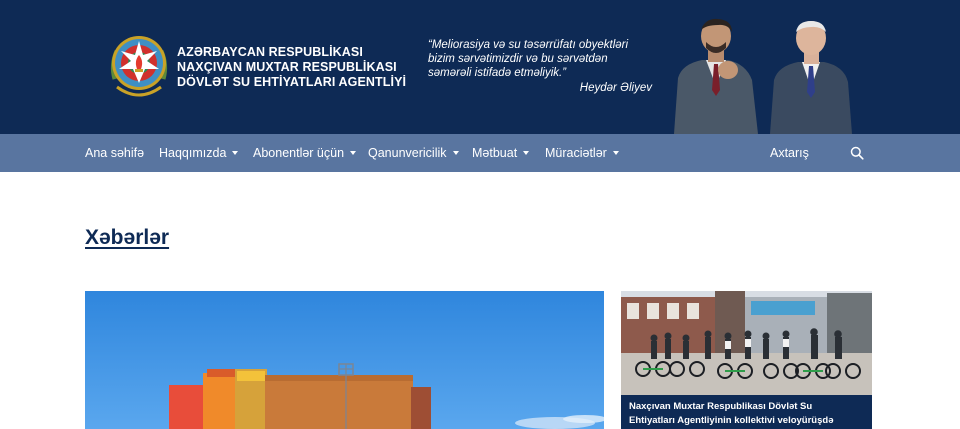 The height and width of the screenshot is (429, 960). What do you see at coordinates (270, 52) in the screenshot?
I see `agency-name-line-1: AZƏRBAYCAN RESPUBLİKASI` at bounding box center [270, 52].